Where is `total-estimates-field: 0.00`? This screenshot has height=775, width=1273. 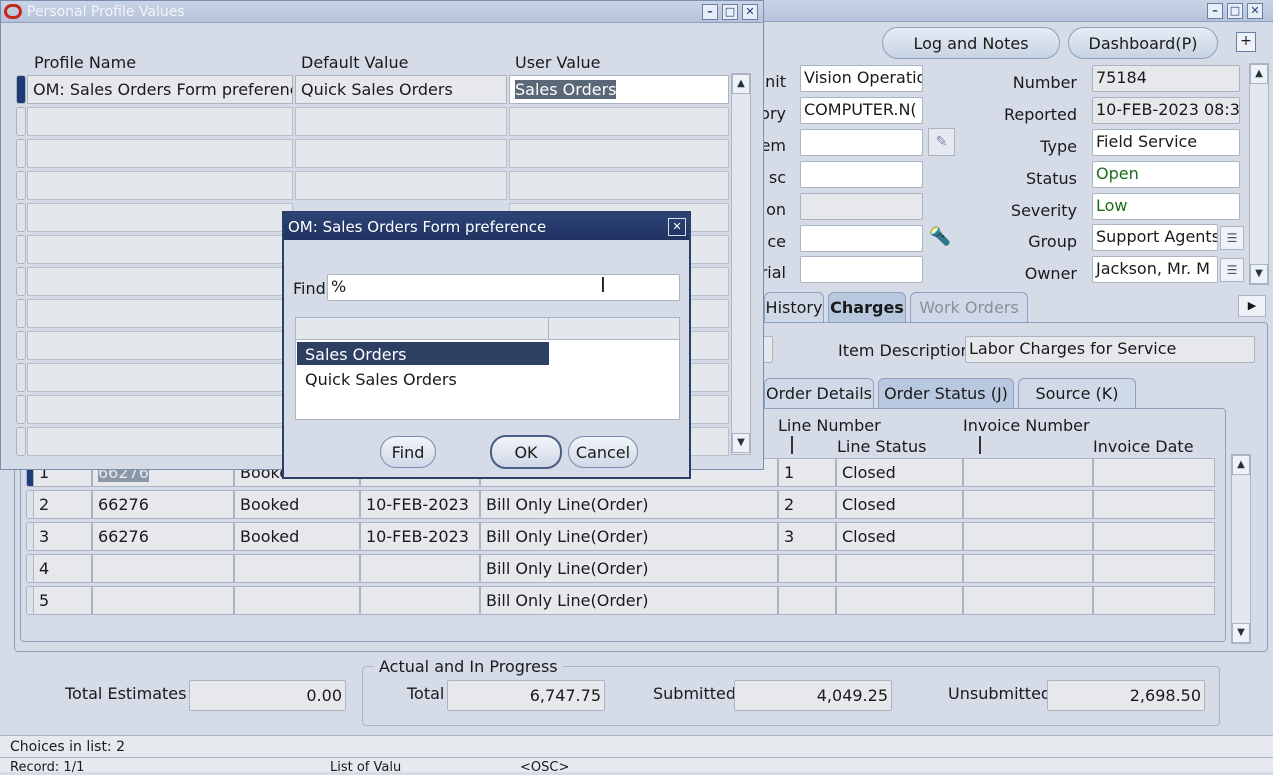 total-estimates-field: 0.00 is located at coordinates (267, 695).